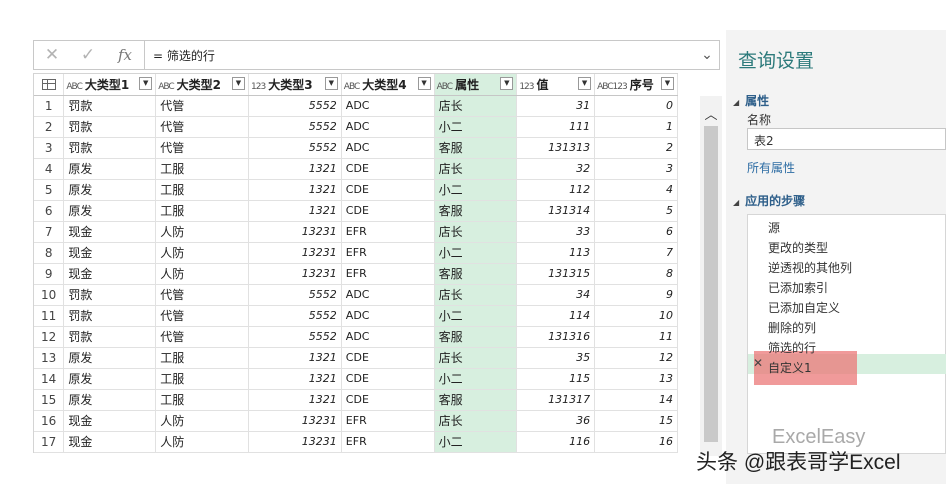 The width and height of the screenshot is (946, 484). I want to click on table-cell: 13, so click(636, 379).